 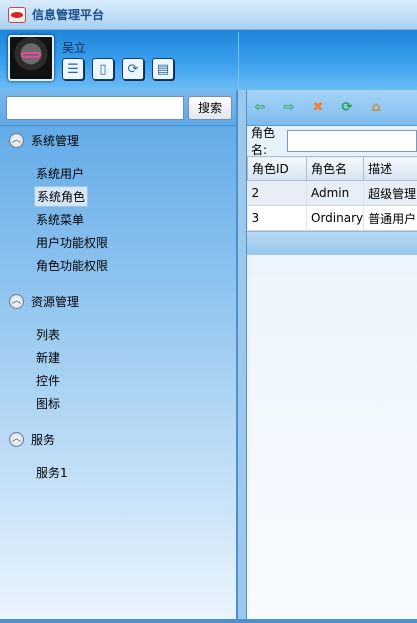 I want to click on menu-group-resources: ︿ 资源管理 列表 新建 控件 图标, so click(x=118, y=354).